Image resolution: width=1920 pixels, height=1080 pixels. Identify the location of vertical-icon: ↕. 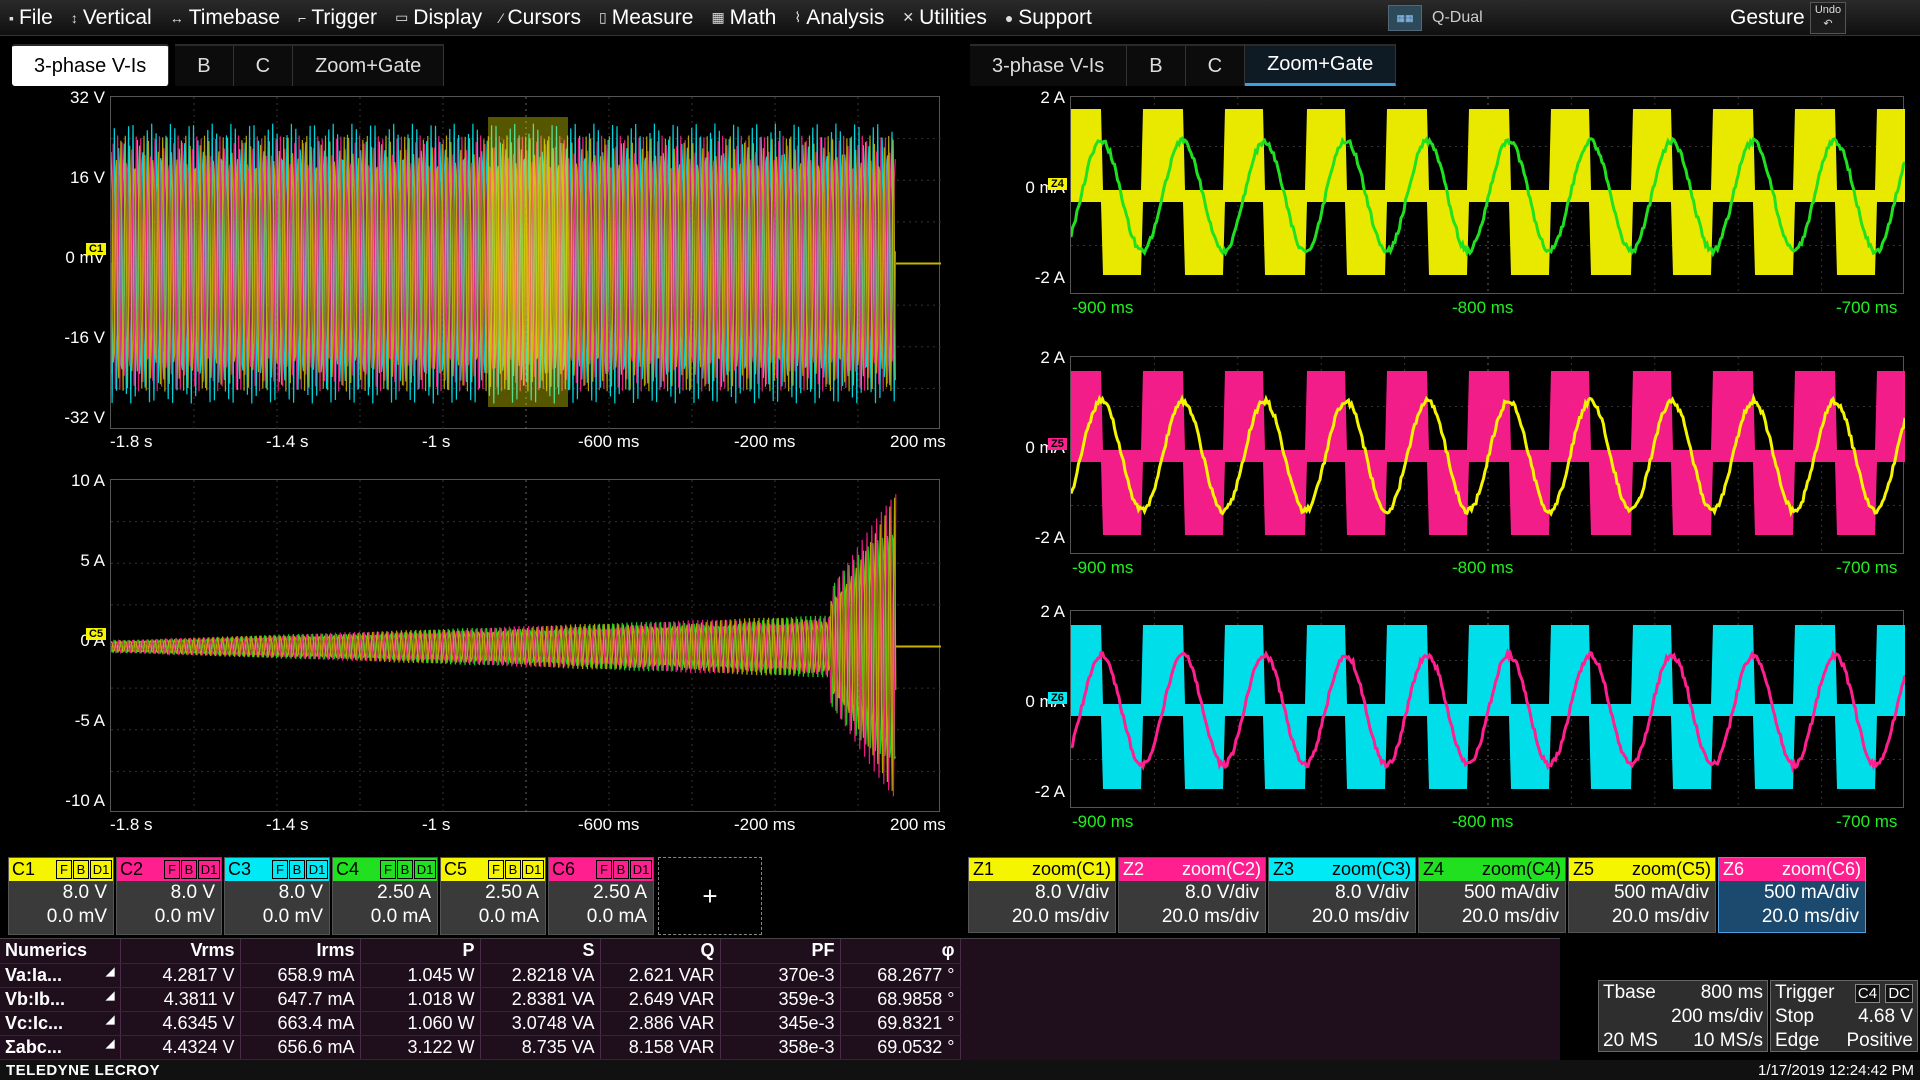
(74, 18).